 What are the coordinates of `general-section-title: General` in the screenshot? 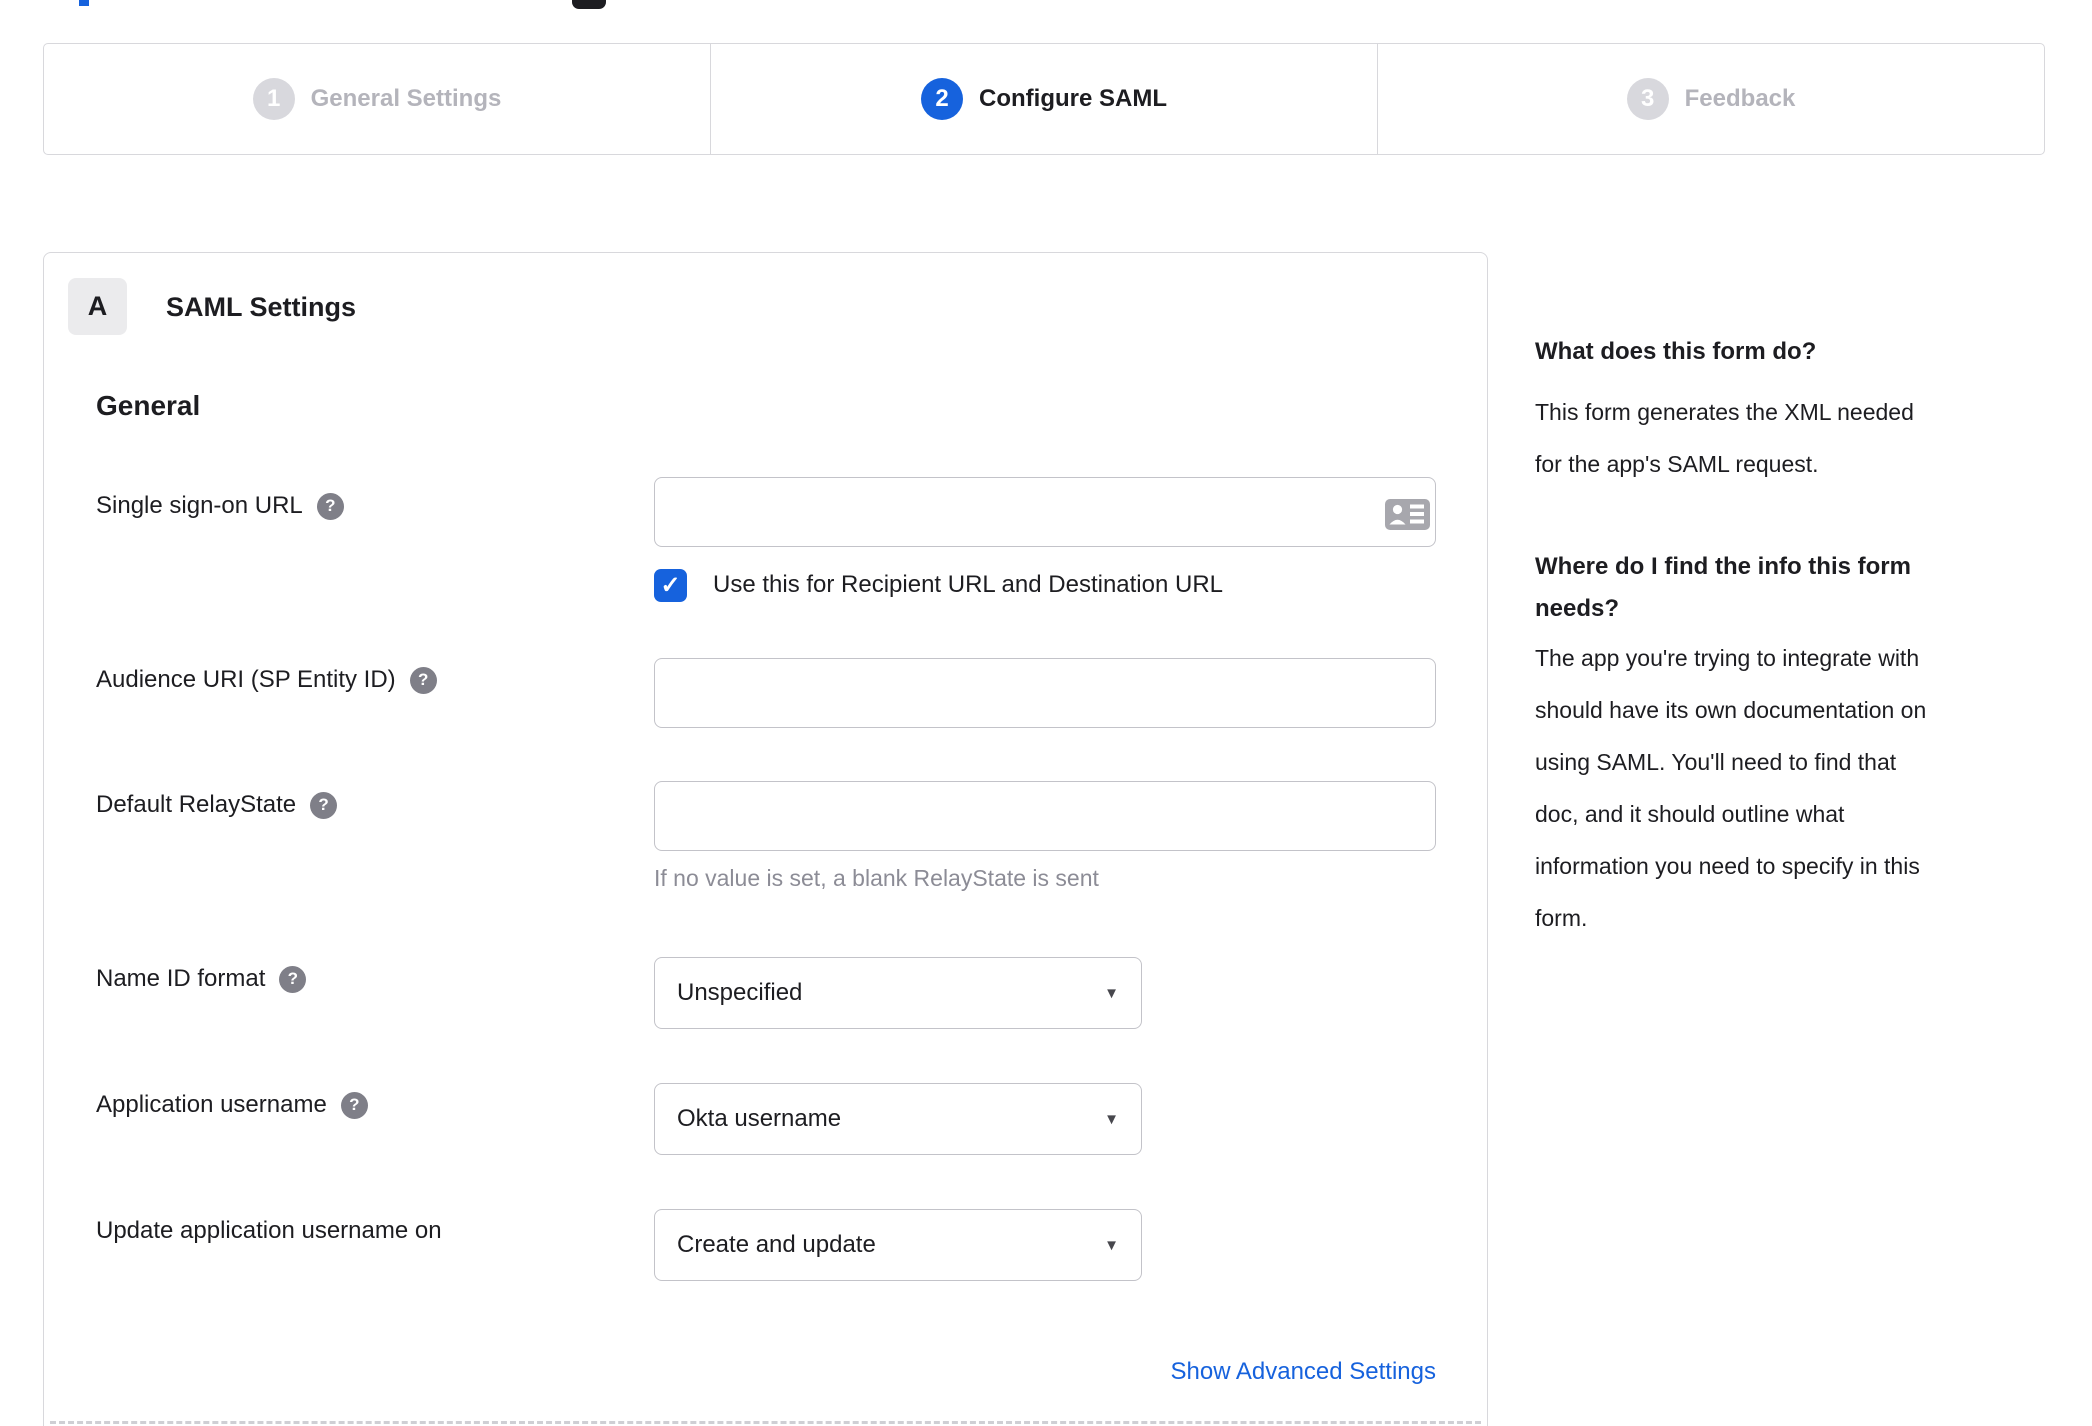 It's located at (148, 405).